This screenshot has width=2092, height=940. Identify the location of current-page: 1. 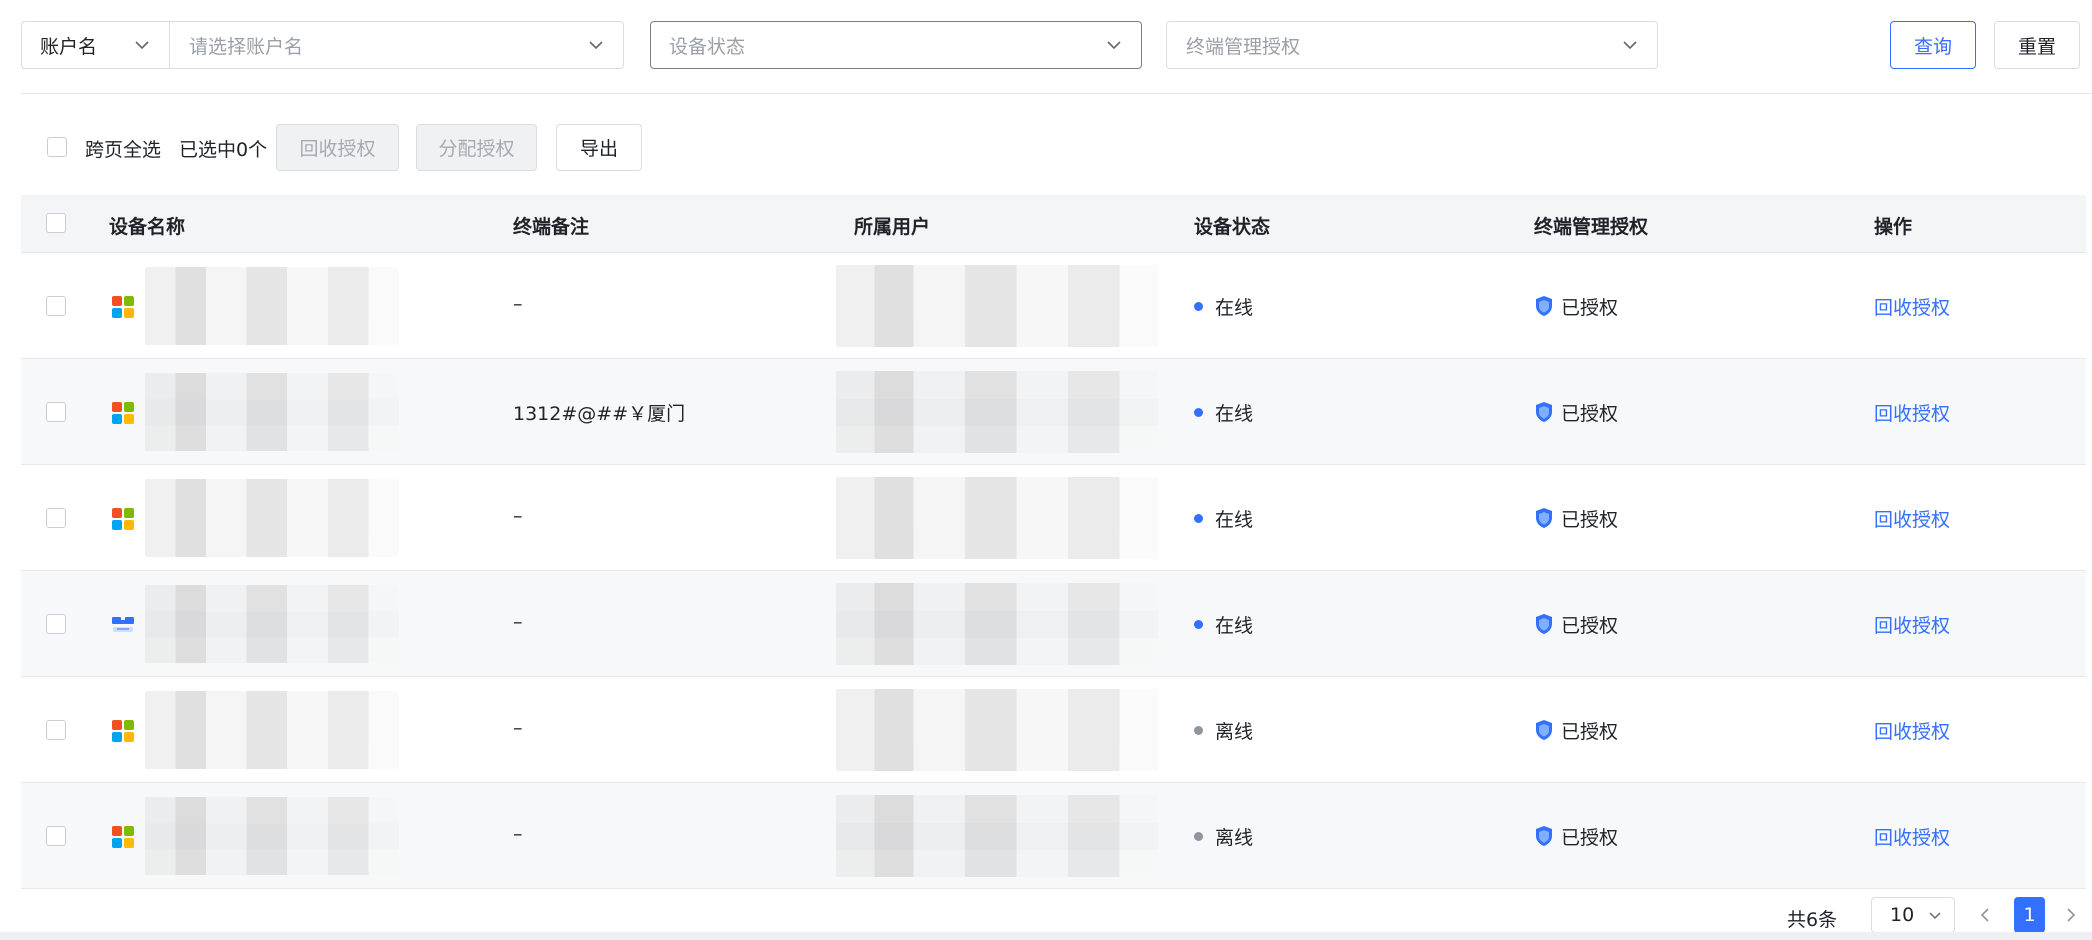
(2029, 915).